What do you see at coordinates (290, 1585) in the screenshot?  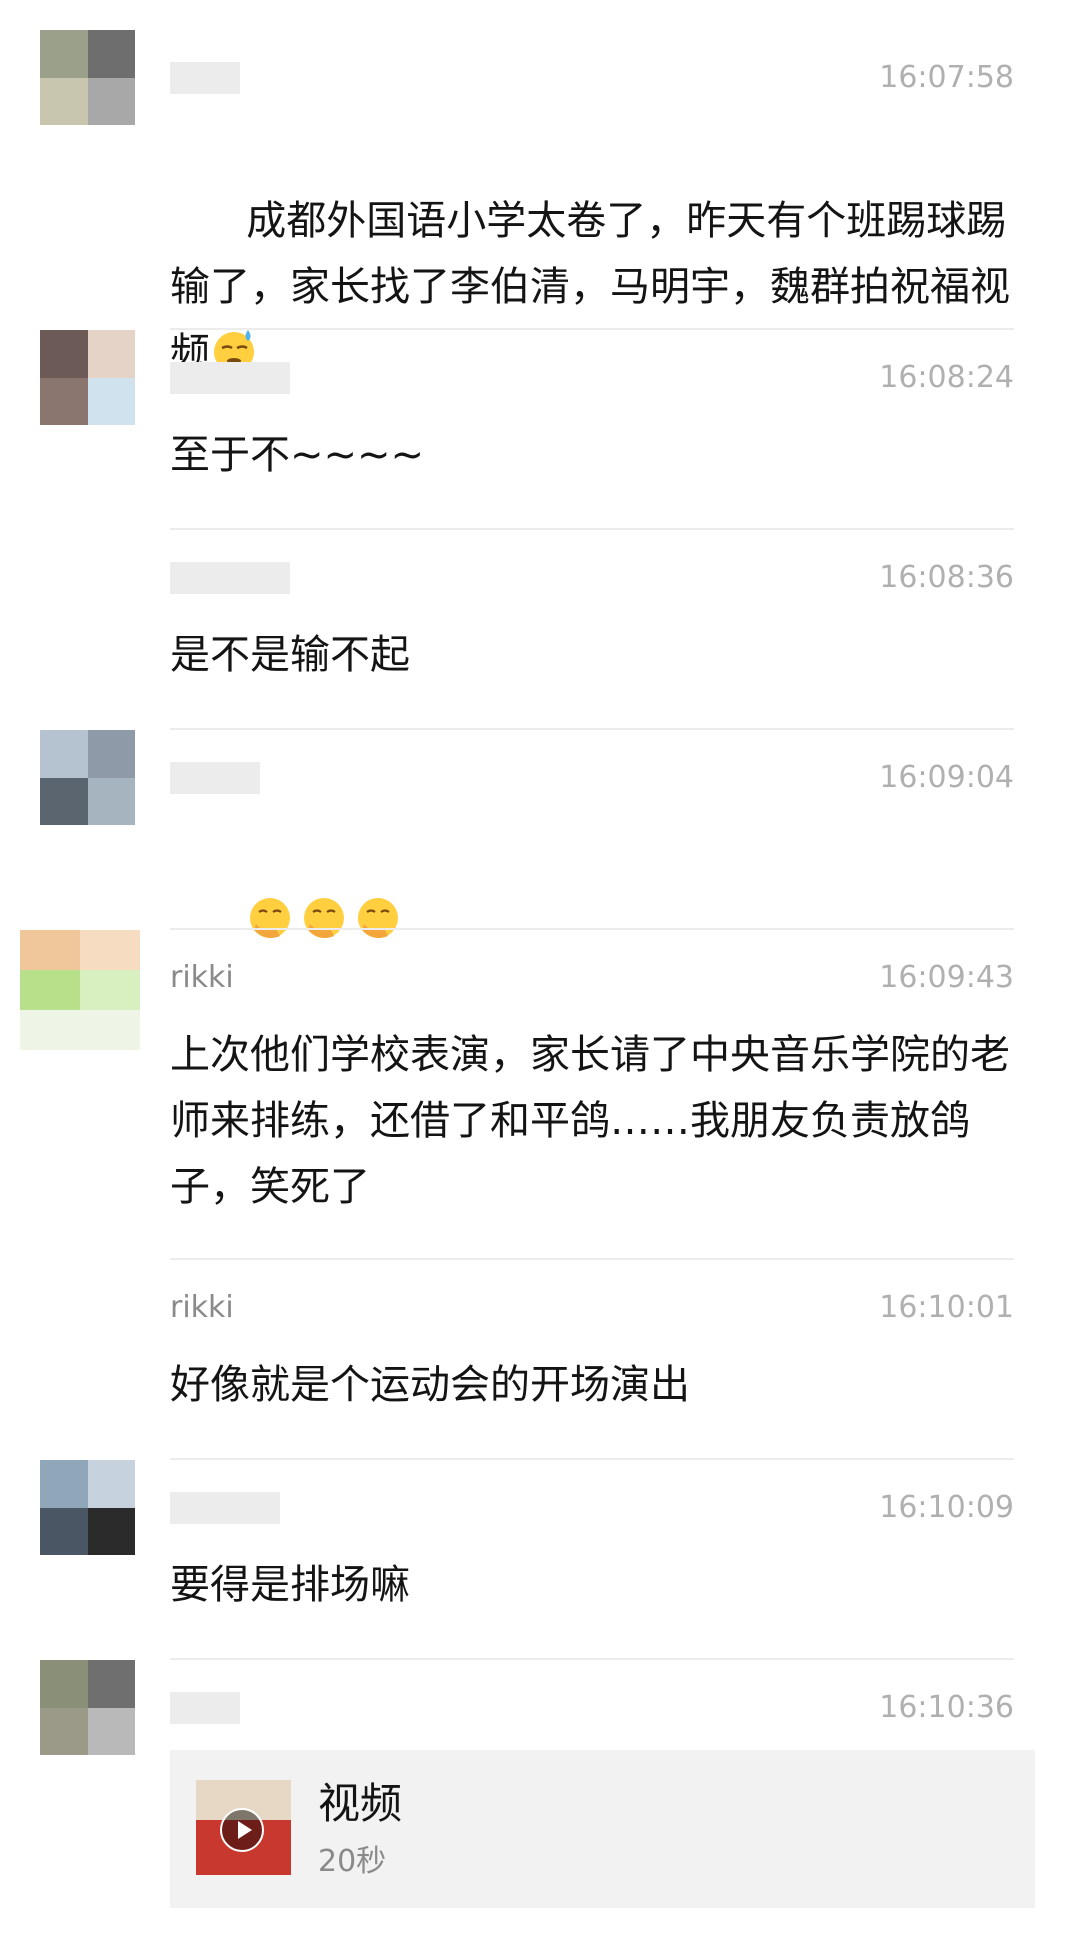 I see `message-text: 要得是排场嘛` at bounding box center [290, 1585].